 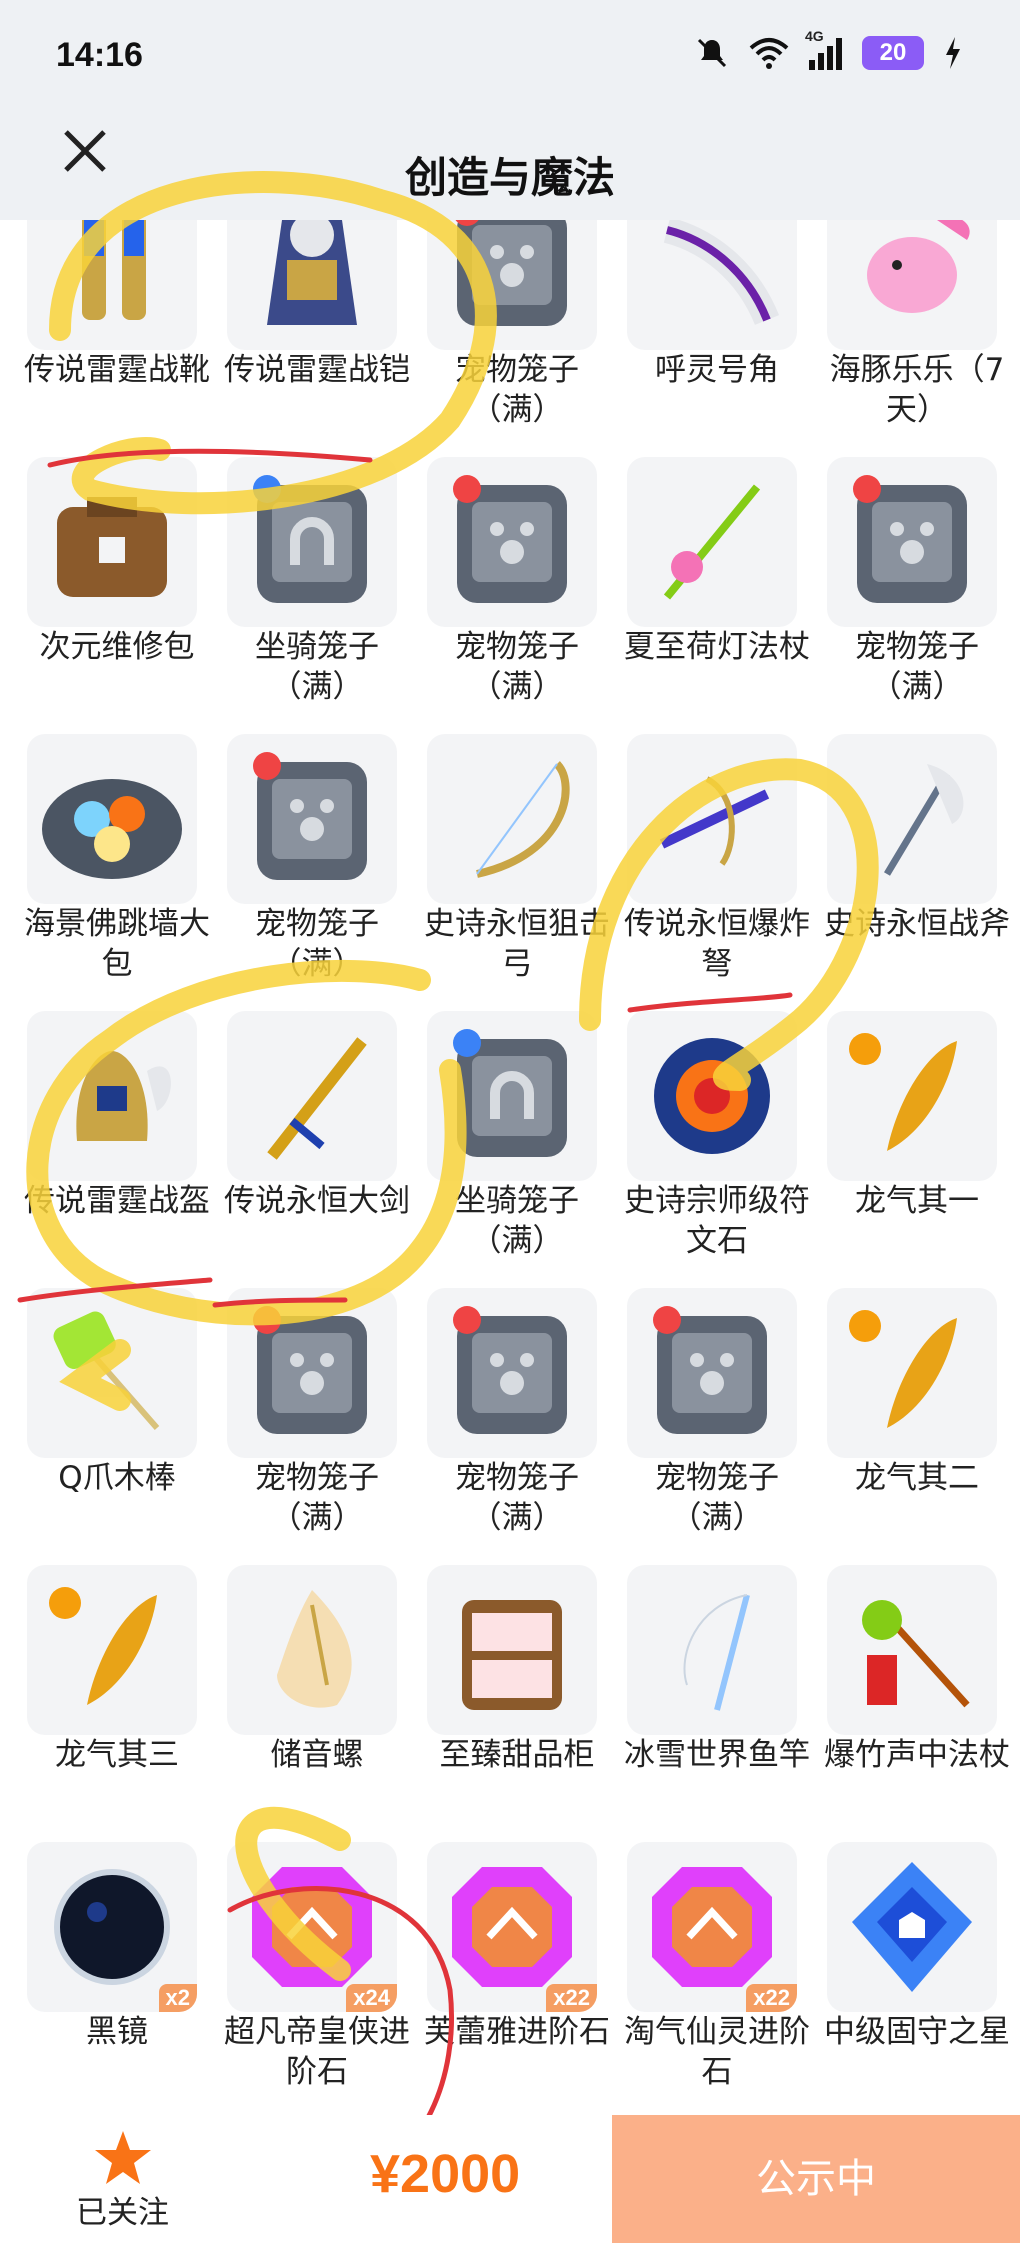 What do you see at coordinates (317, 1098) in the screenshot?
I see `sword-icon` at bounding box center [317, 1098].